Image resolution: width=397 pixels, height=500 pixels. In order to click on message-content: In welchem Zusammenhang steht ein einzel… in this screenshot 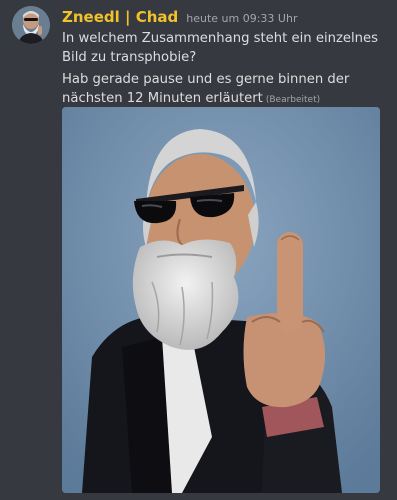, I will do `click(224, 71)`.